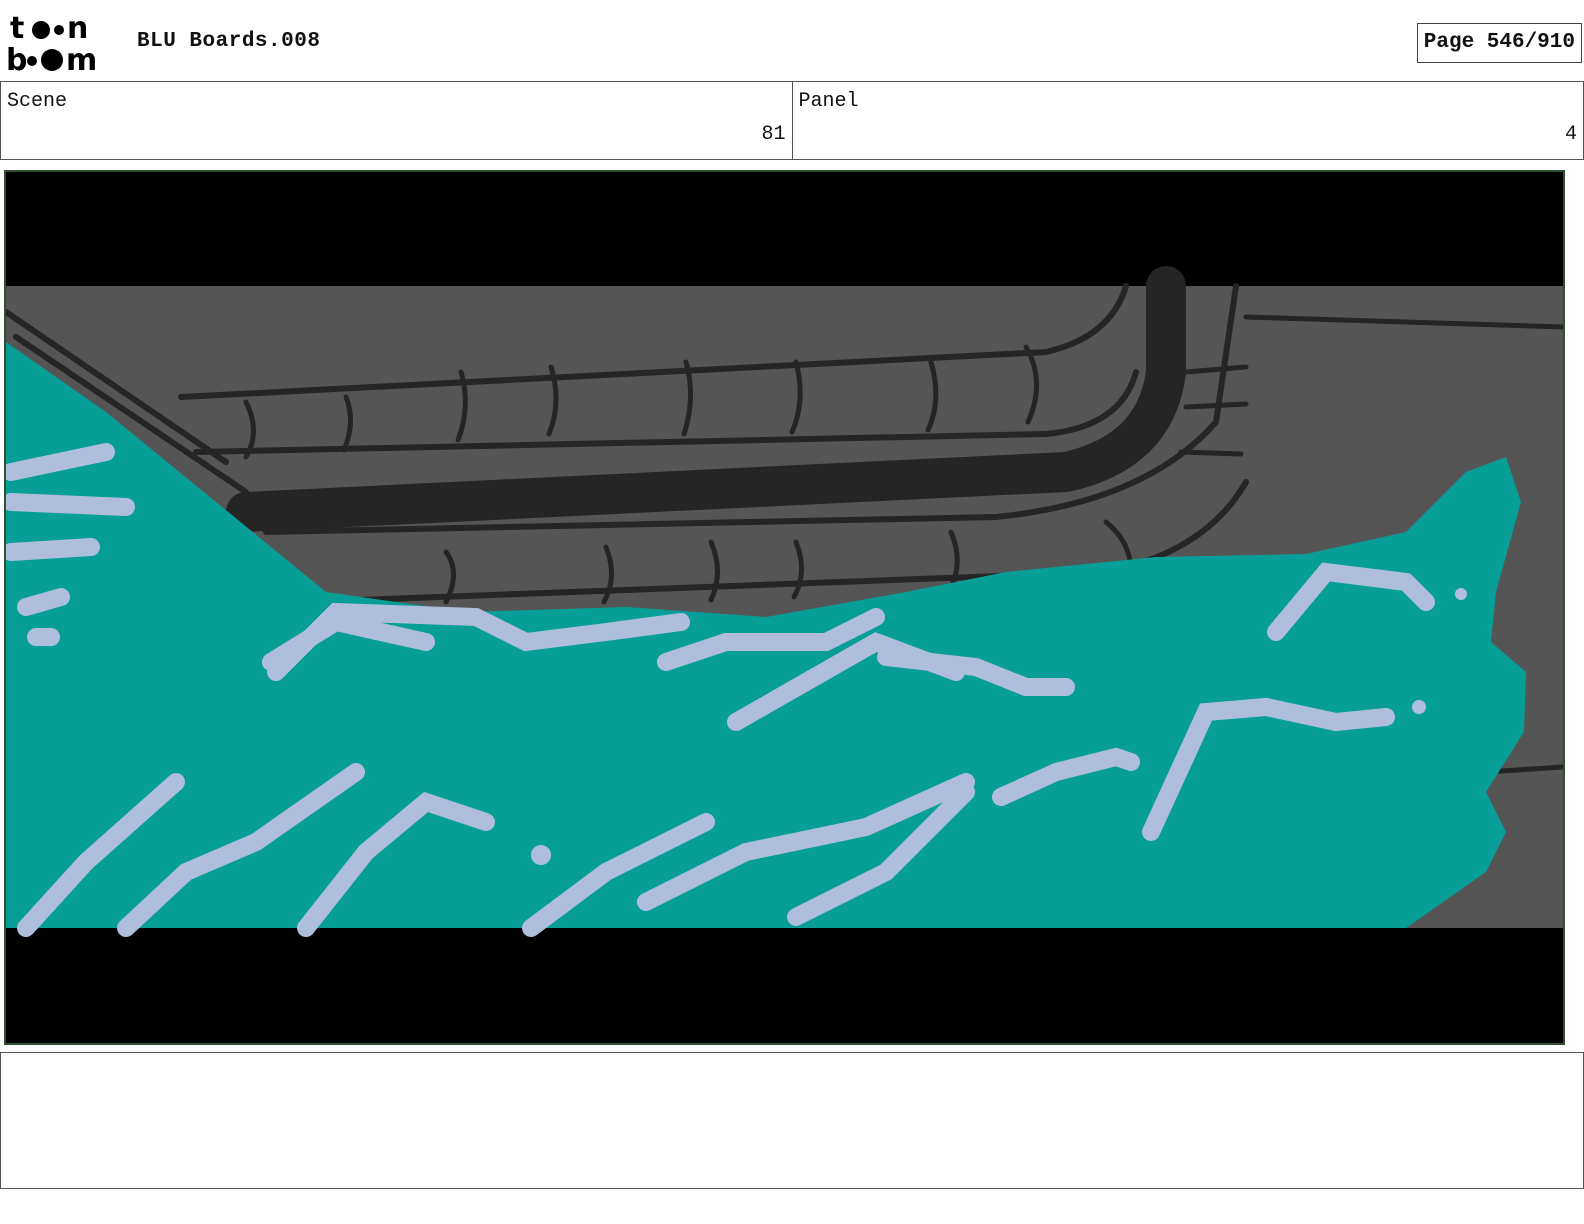 The width and height of the screenshot is (1584, 1224). Describe the element at coordinates (773, 134) in the screenshot. I see `scene-number: 81` at that location.